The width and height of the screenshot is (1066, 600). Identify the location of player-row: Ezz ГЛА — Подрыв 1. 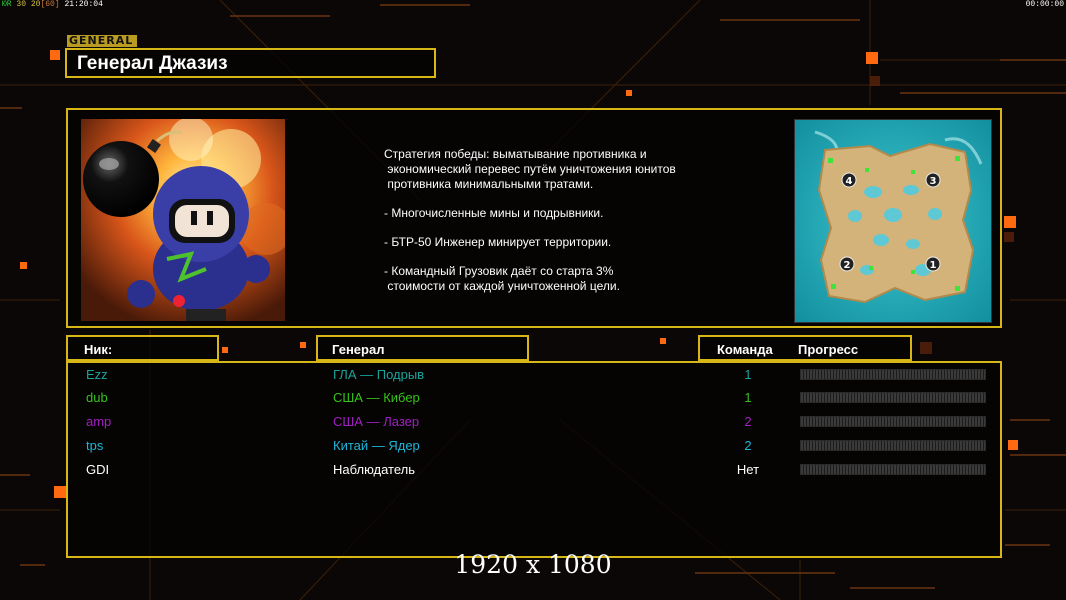
(534, 375).